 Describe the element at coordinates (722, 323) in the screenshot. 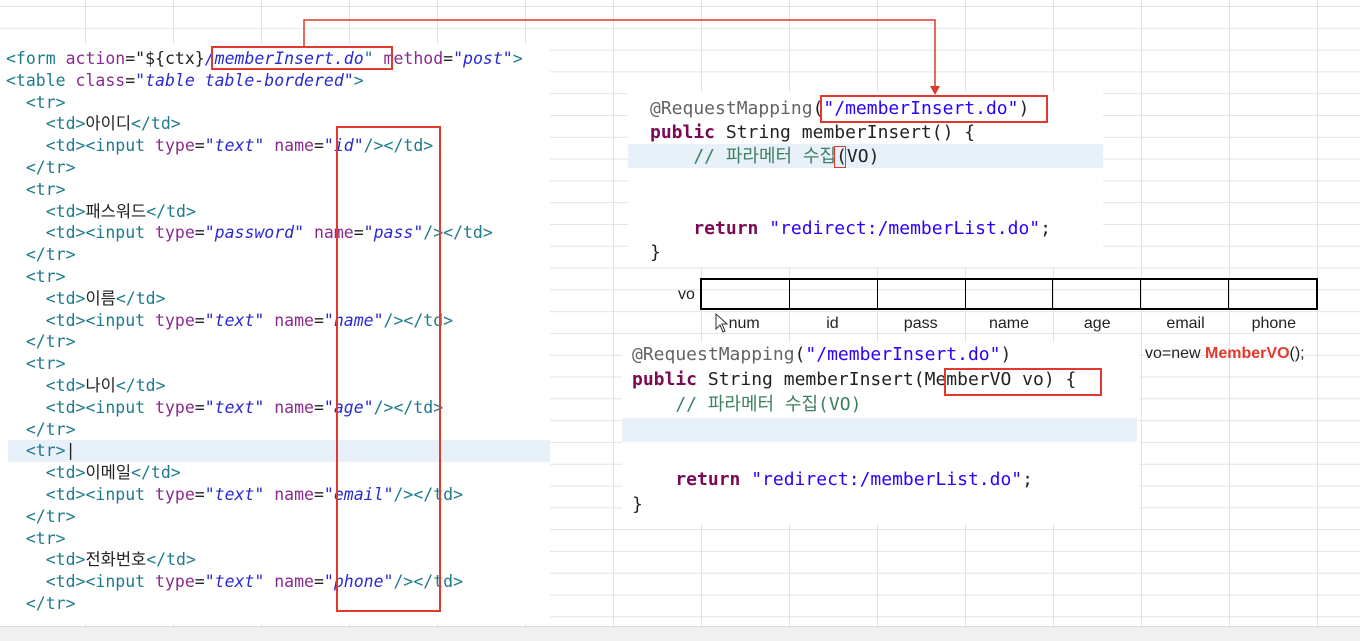

I see `mouse-cursor-icon` at that location.